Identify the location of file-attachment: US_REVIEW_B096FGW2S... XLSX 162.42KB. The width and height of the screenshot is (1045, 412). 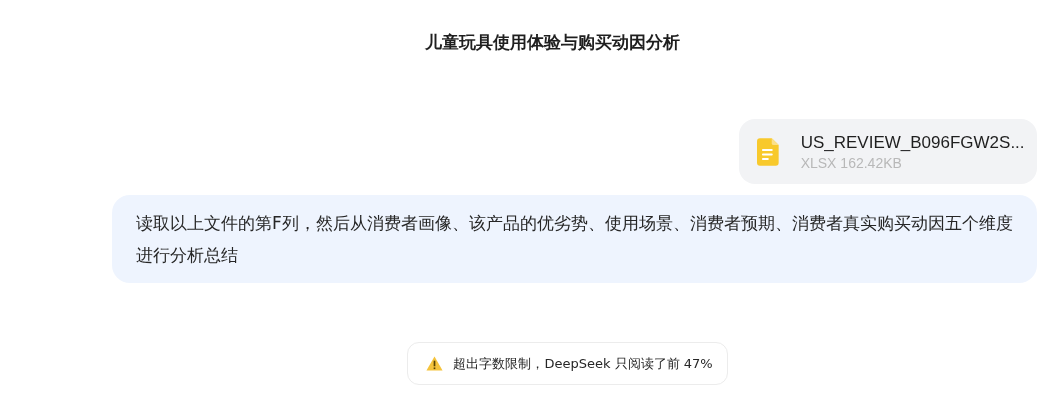
(888, 151).